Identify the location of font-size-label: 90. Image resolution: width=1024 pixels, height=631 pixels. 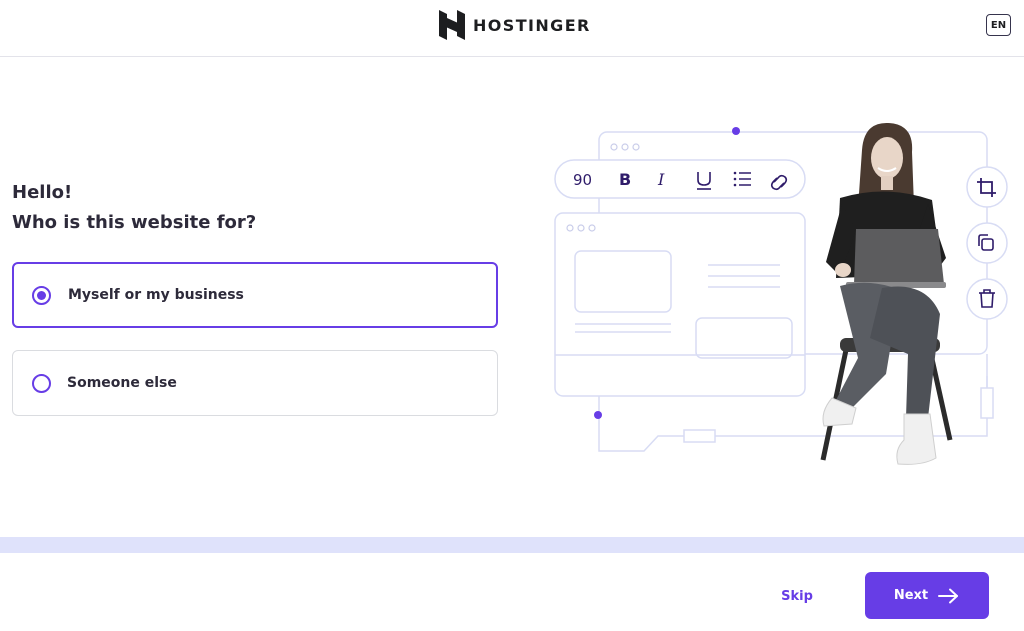
(582, 180).